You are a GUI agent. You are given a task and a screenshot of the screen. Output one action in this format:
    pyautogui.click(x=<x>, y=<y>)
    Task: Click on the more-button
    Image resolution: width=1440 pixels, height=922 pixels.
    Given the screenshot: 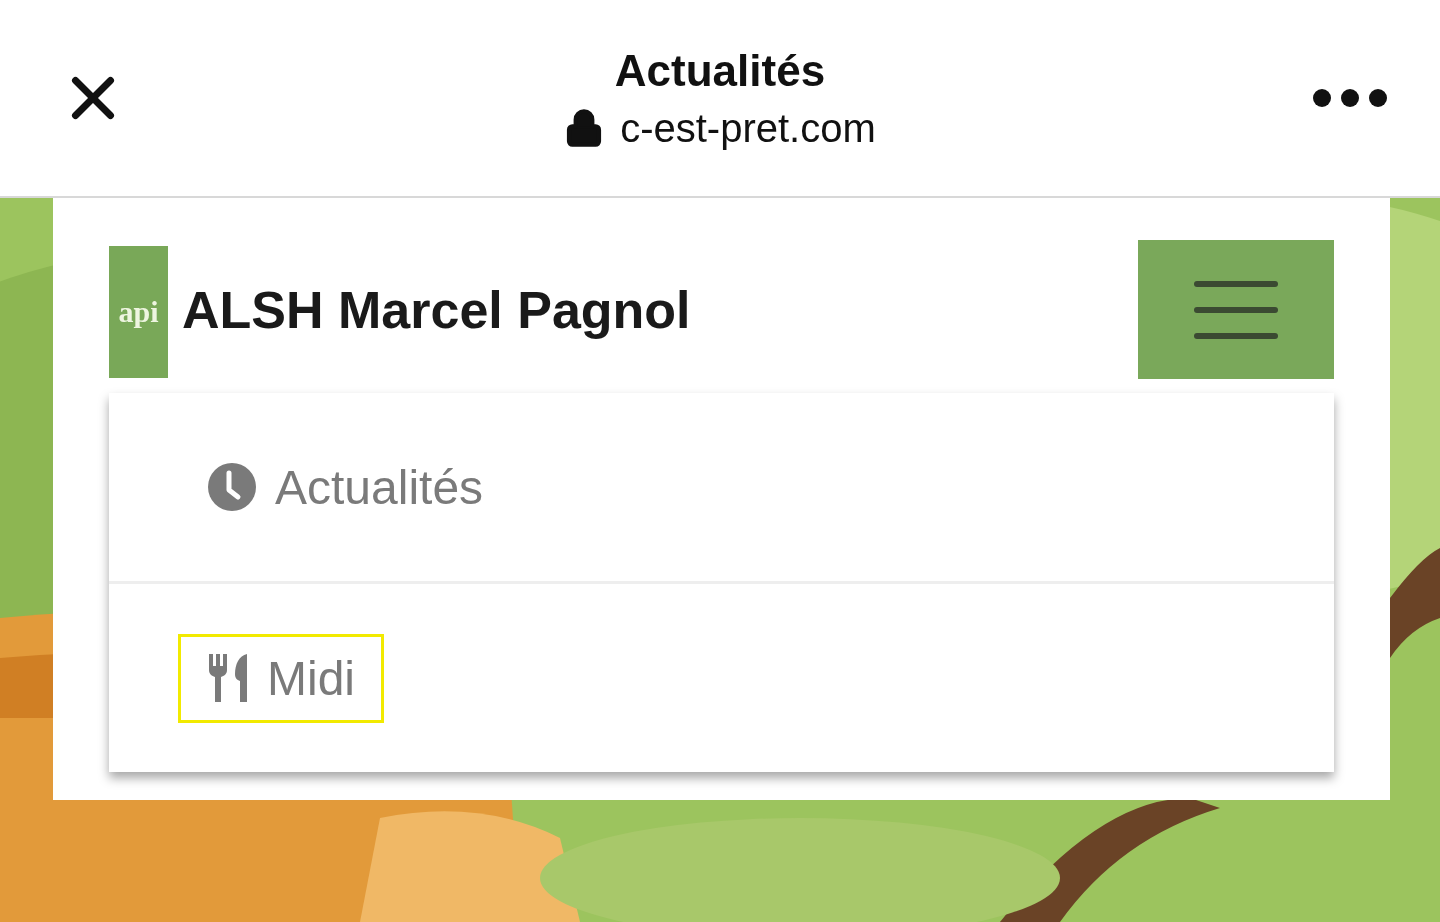 What is the action you would take?
    pyautogui.click(x=1350, y=98)
    